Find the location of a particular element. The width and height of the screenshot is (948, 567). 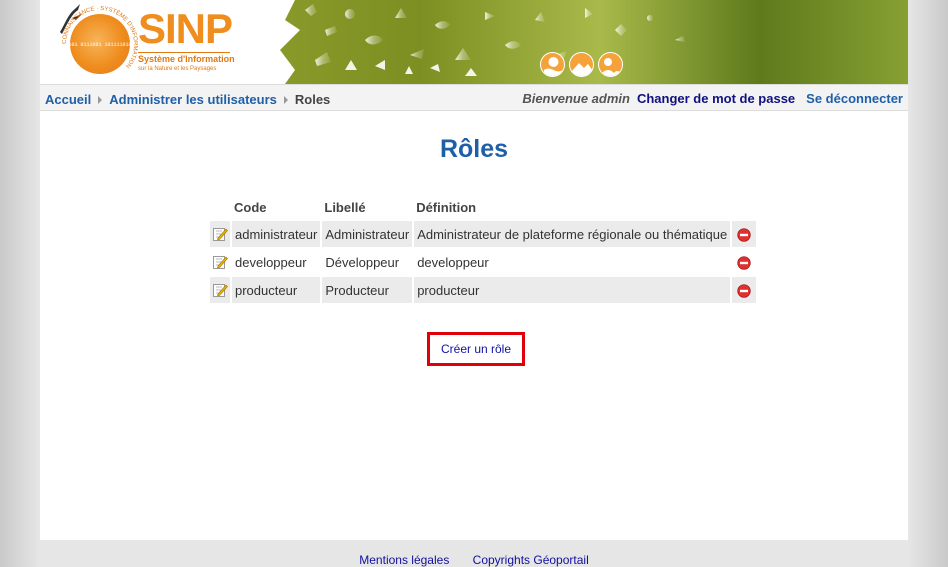

logout-link: Se déconnecter is located at coordinates (854, 98).